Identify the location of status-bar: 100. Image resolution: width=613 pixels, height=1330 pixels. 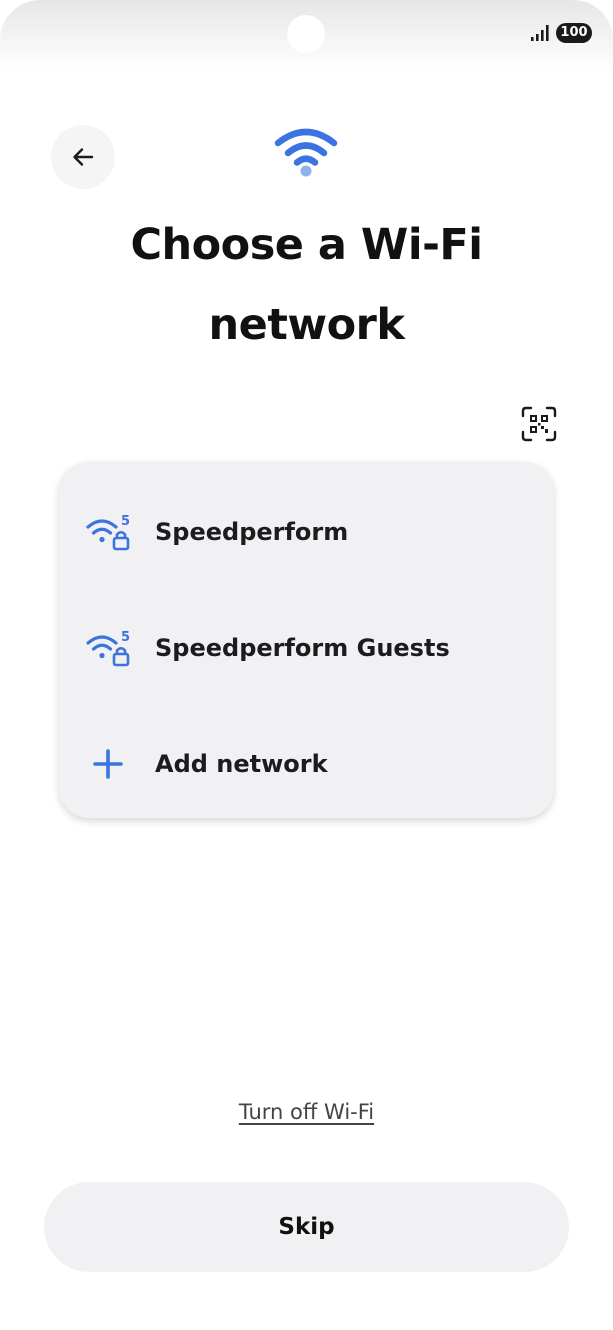
(306, 35).